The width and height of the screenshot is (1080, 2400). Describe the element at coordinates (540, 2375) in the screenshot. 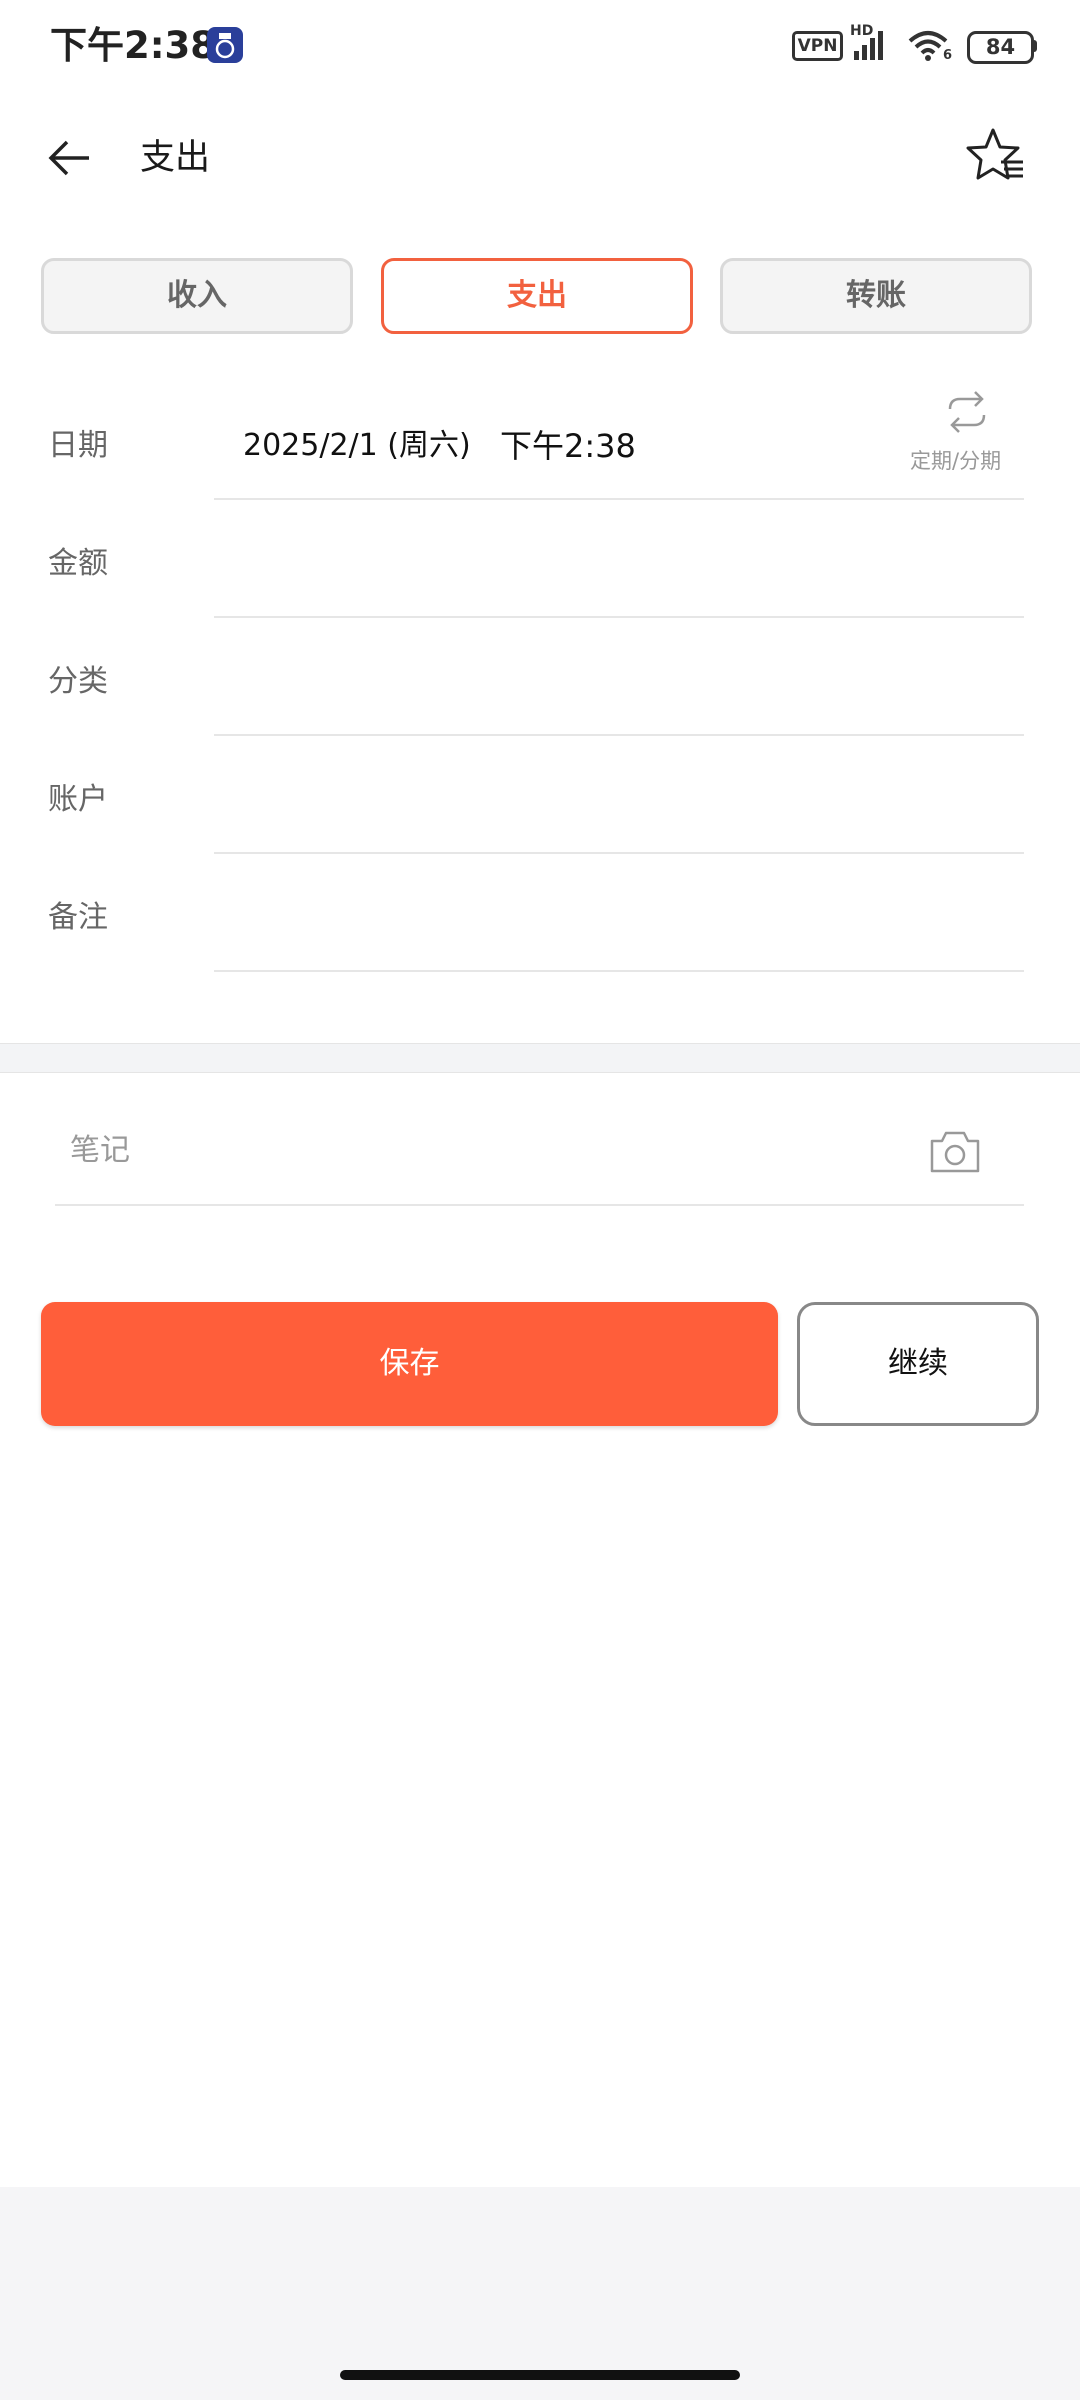

I see `home-indicator` at that location.